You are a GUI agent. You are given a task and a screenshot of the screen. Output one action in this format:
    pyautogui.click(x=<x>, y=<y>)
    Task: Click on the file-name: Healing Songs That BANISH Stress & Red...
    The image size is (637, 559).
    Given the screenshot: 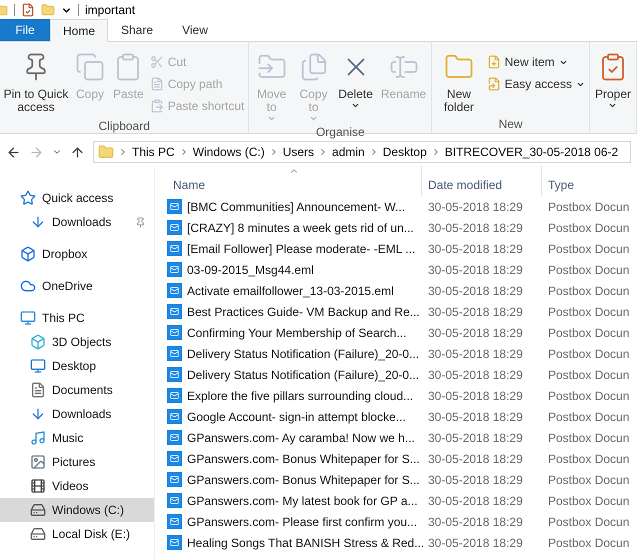 What is the action you would take?
    pyautogui.click(x=305, y=543)
    